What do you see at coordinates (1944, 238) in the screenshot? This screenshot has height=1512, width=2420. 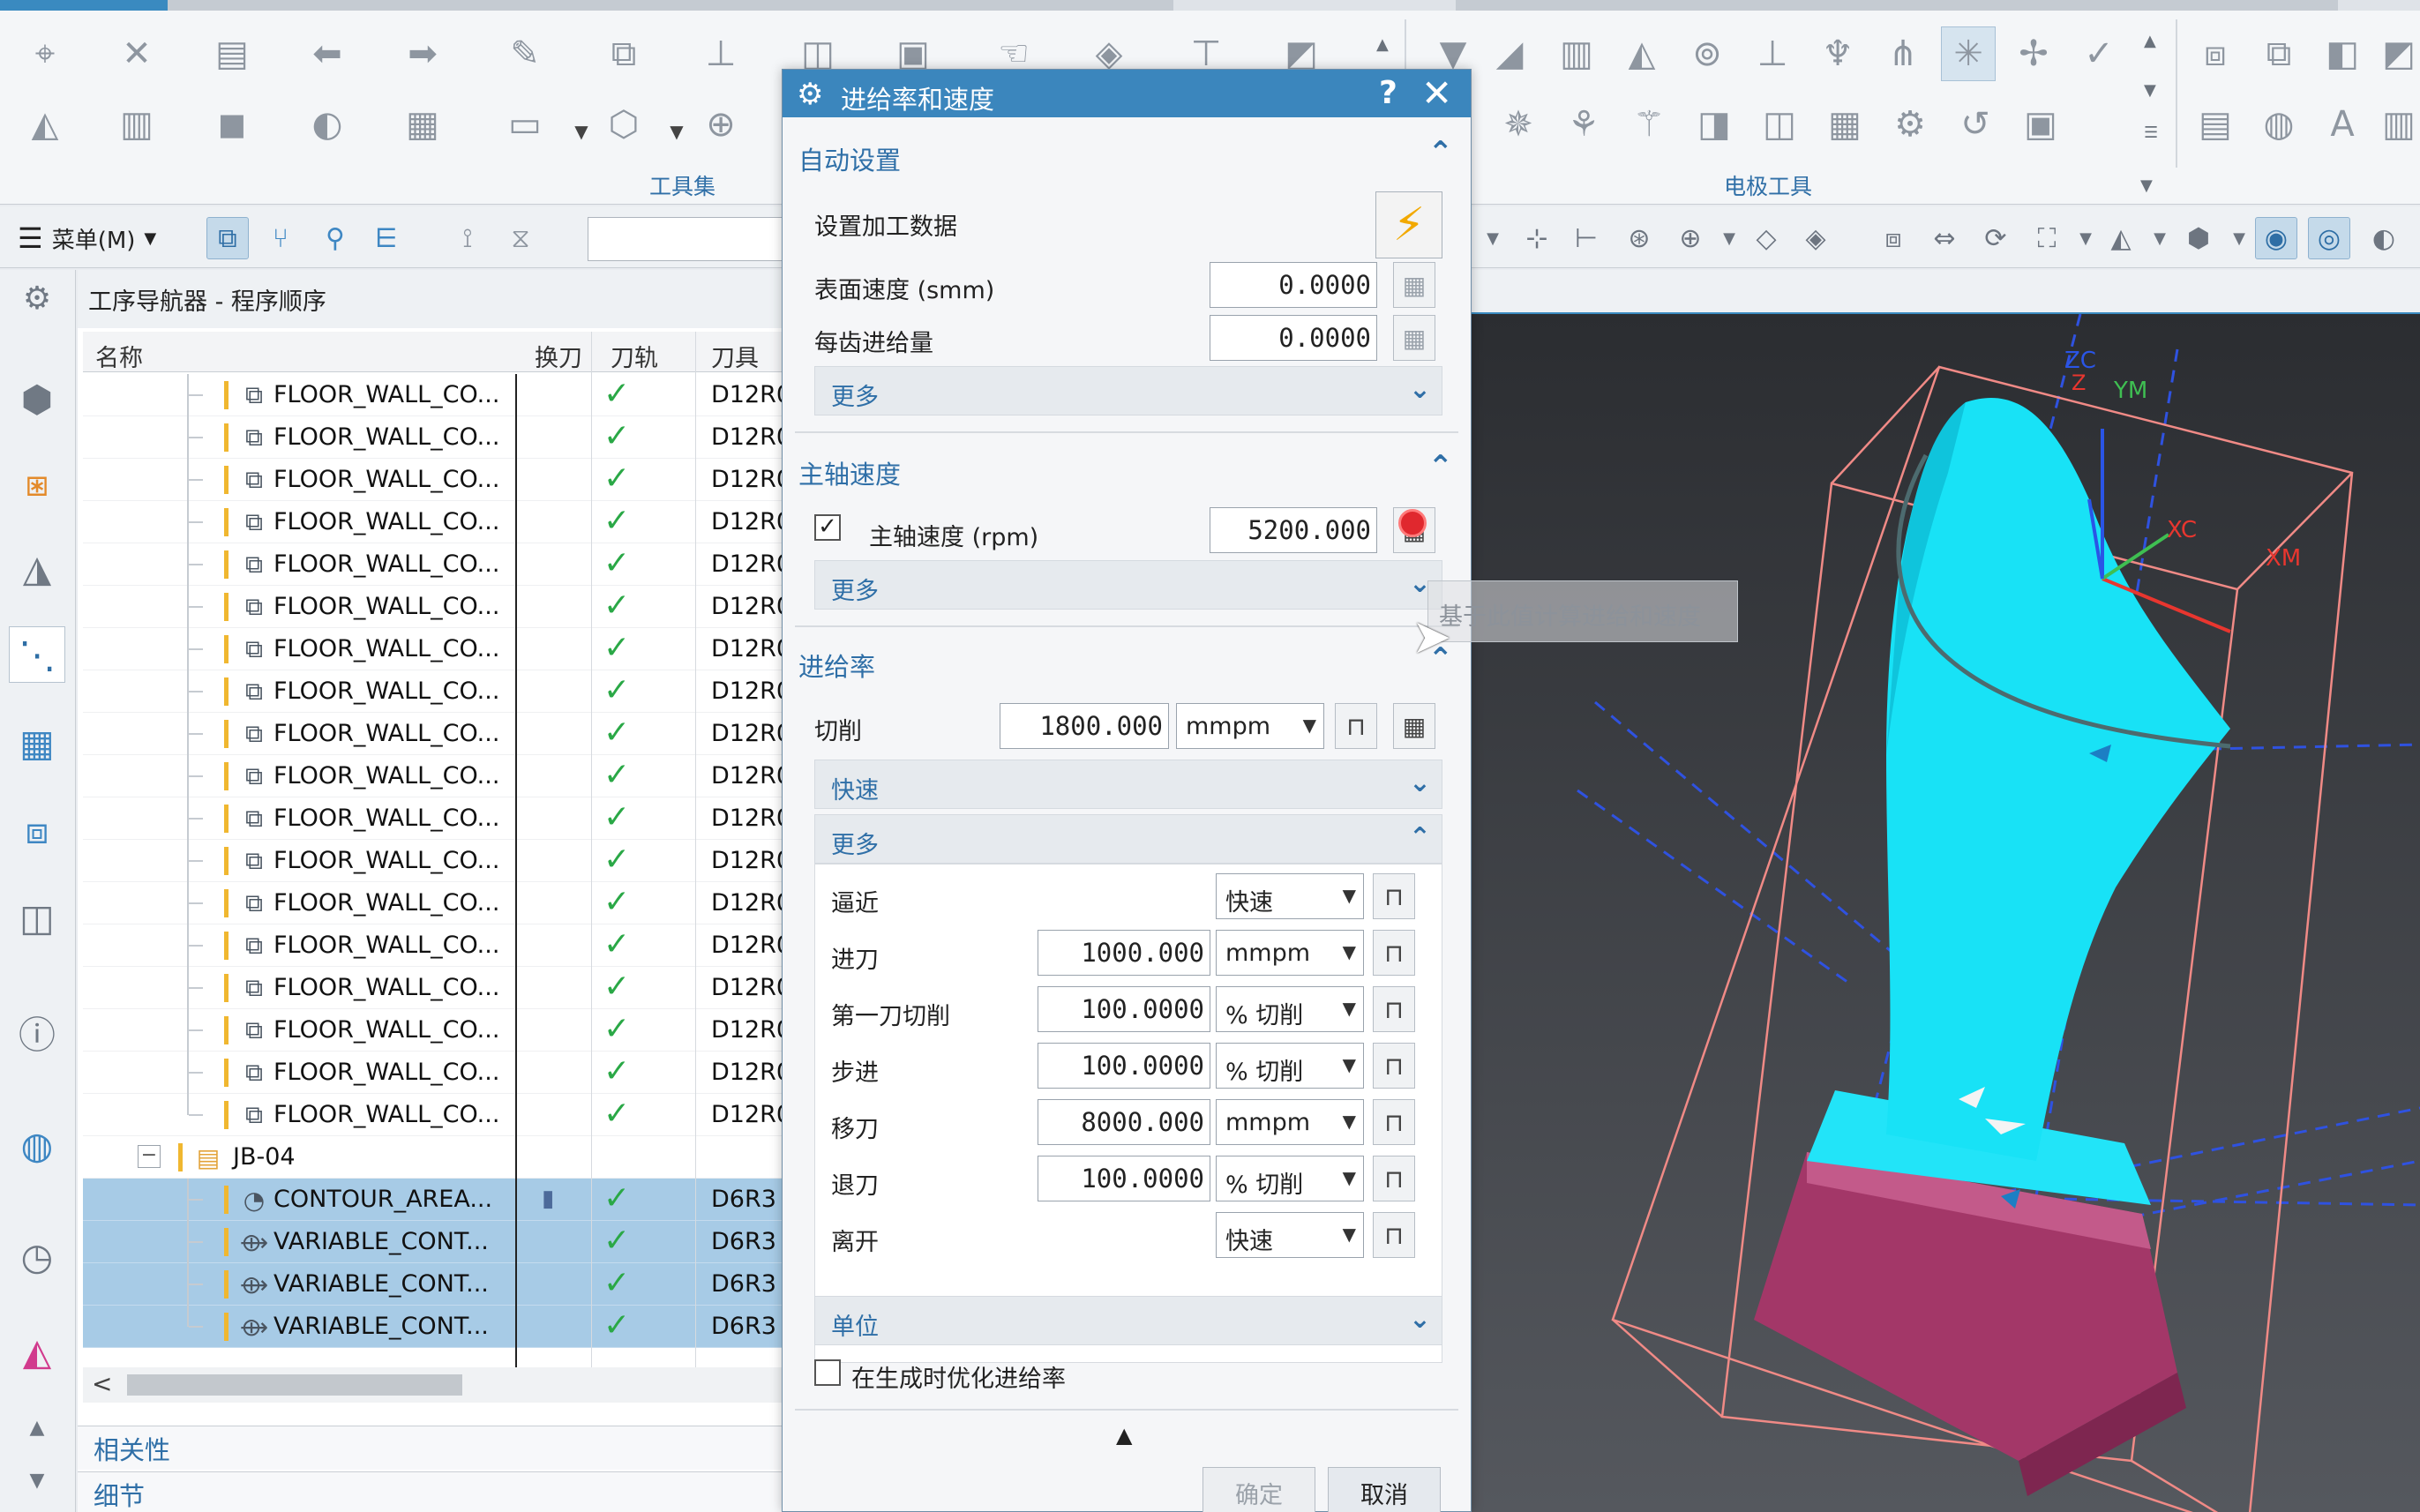 I see `fit-icon: ⇔` at bounding box center [1944, 238].